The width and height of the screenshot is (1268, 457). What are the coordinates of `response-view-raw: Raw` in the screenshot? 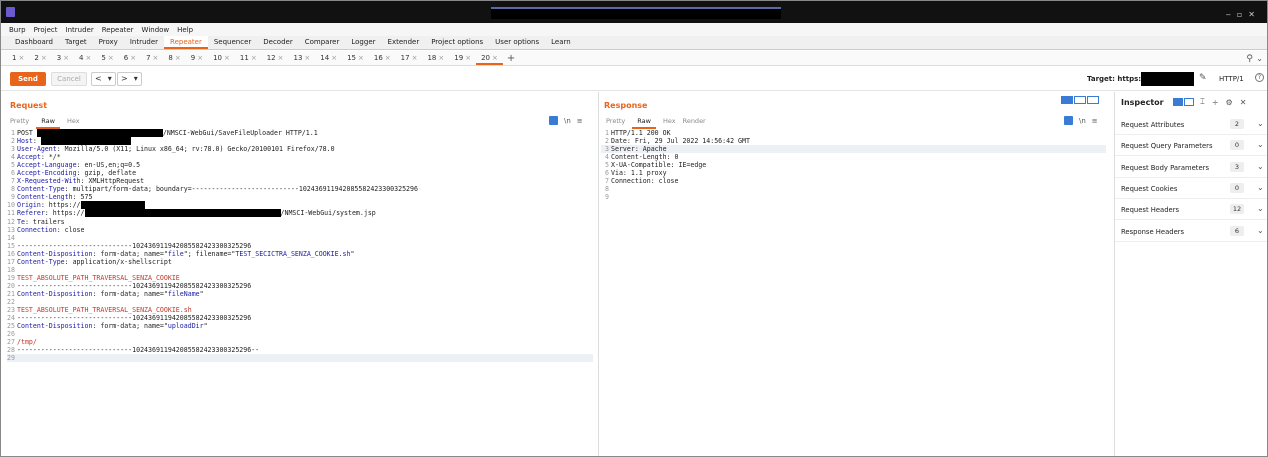 It's located at (644, 123).